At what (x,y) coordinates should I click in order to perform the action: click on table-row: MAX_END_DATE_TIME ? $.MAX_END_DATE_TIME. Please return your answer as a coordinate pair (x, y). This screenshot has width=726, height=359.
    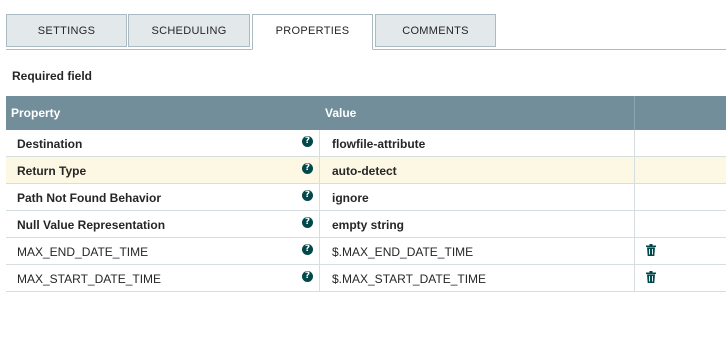
    Looking at the image, I should click on (366, 251).